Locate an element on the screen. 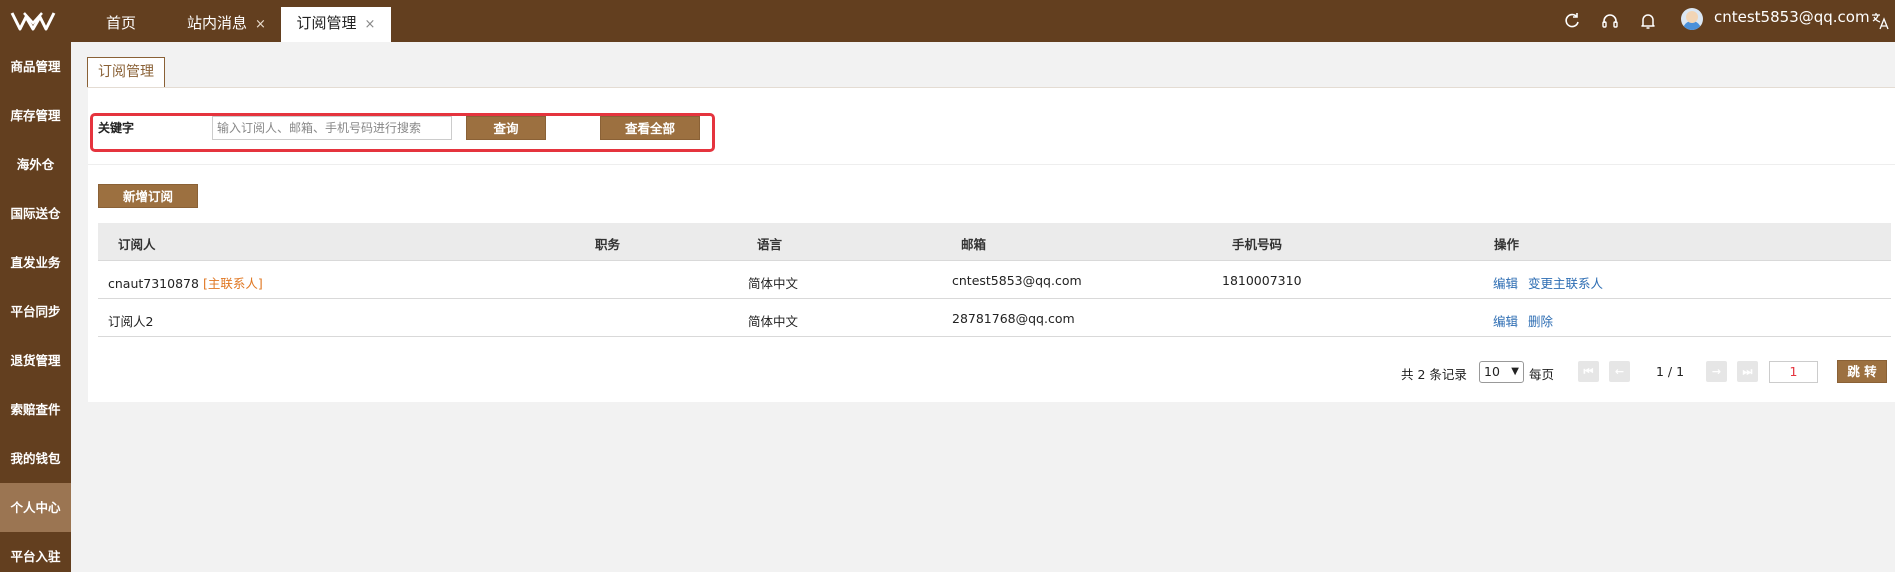  email-cell: cntest5853@qq.com is located at coordinates (1017, 280).